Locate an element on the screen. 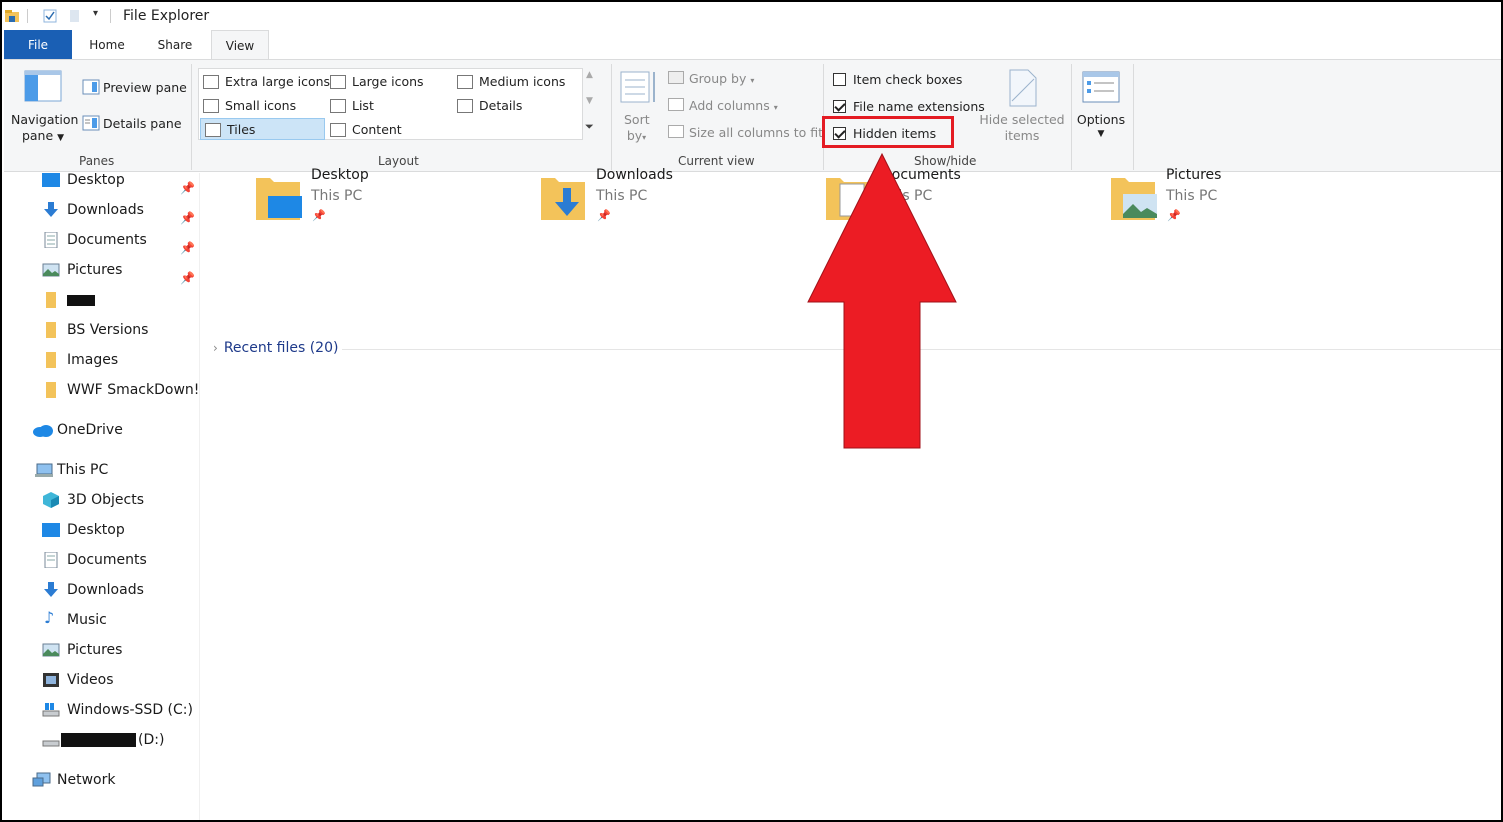 This screenshot has height=822, width=1503. nav-item-images: Images is located at coordinates (102, 360).